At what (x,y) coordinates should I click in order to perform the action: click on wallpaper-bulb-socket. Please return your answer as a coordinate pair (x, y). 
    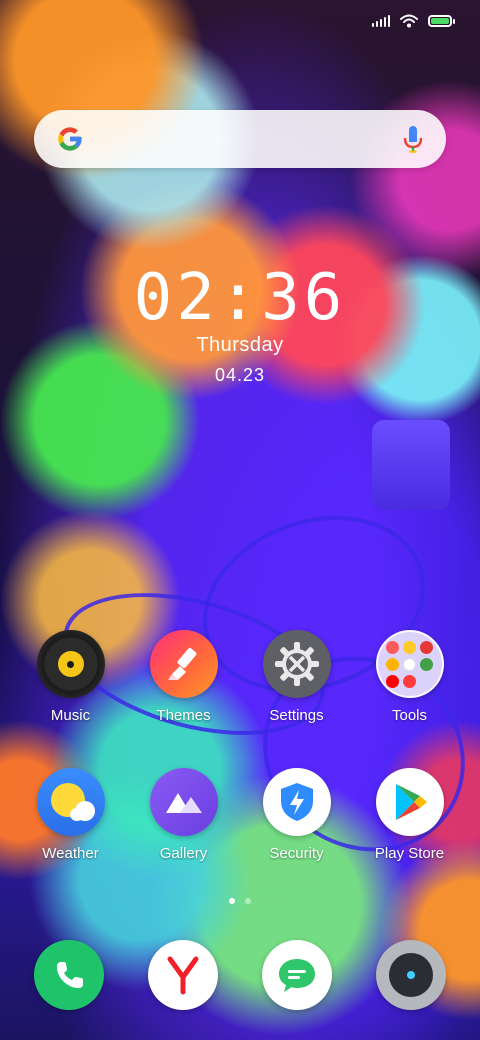
    Looking at the image, I should click on (411, 465).